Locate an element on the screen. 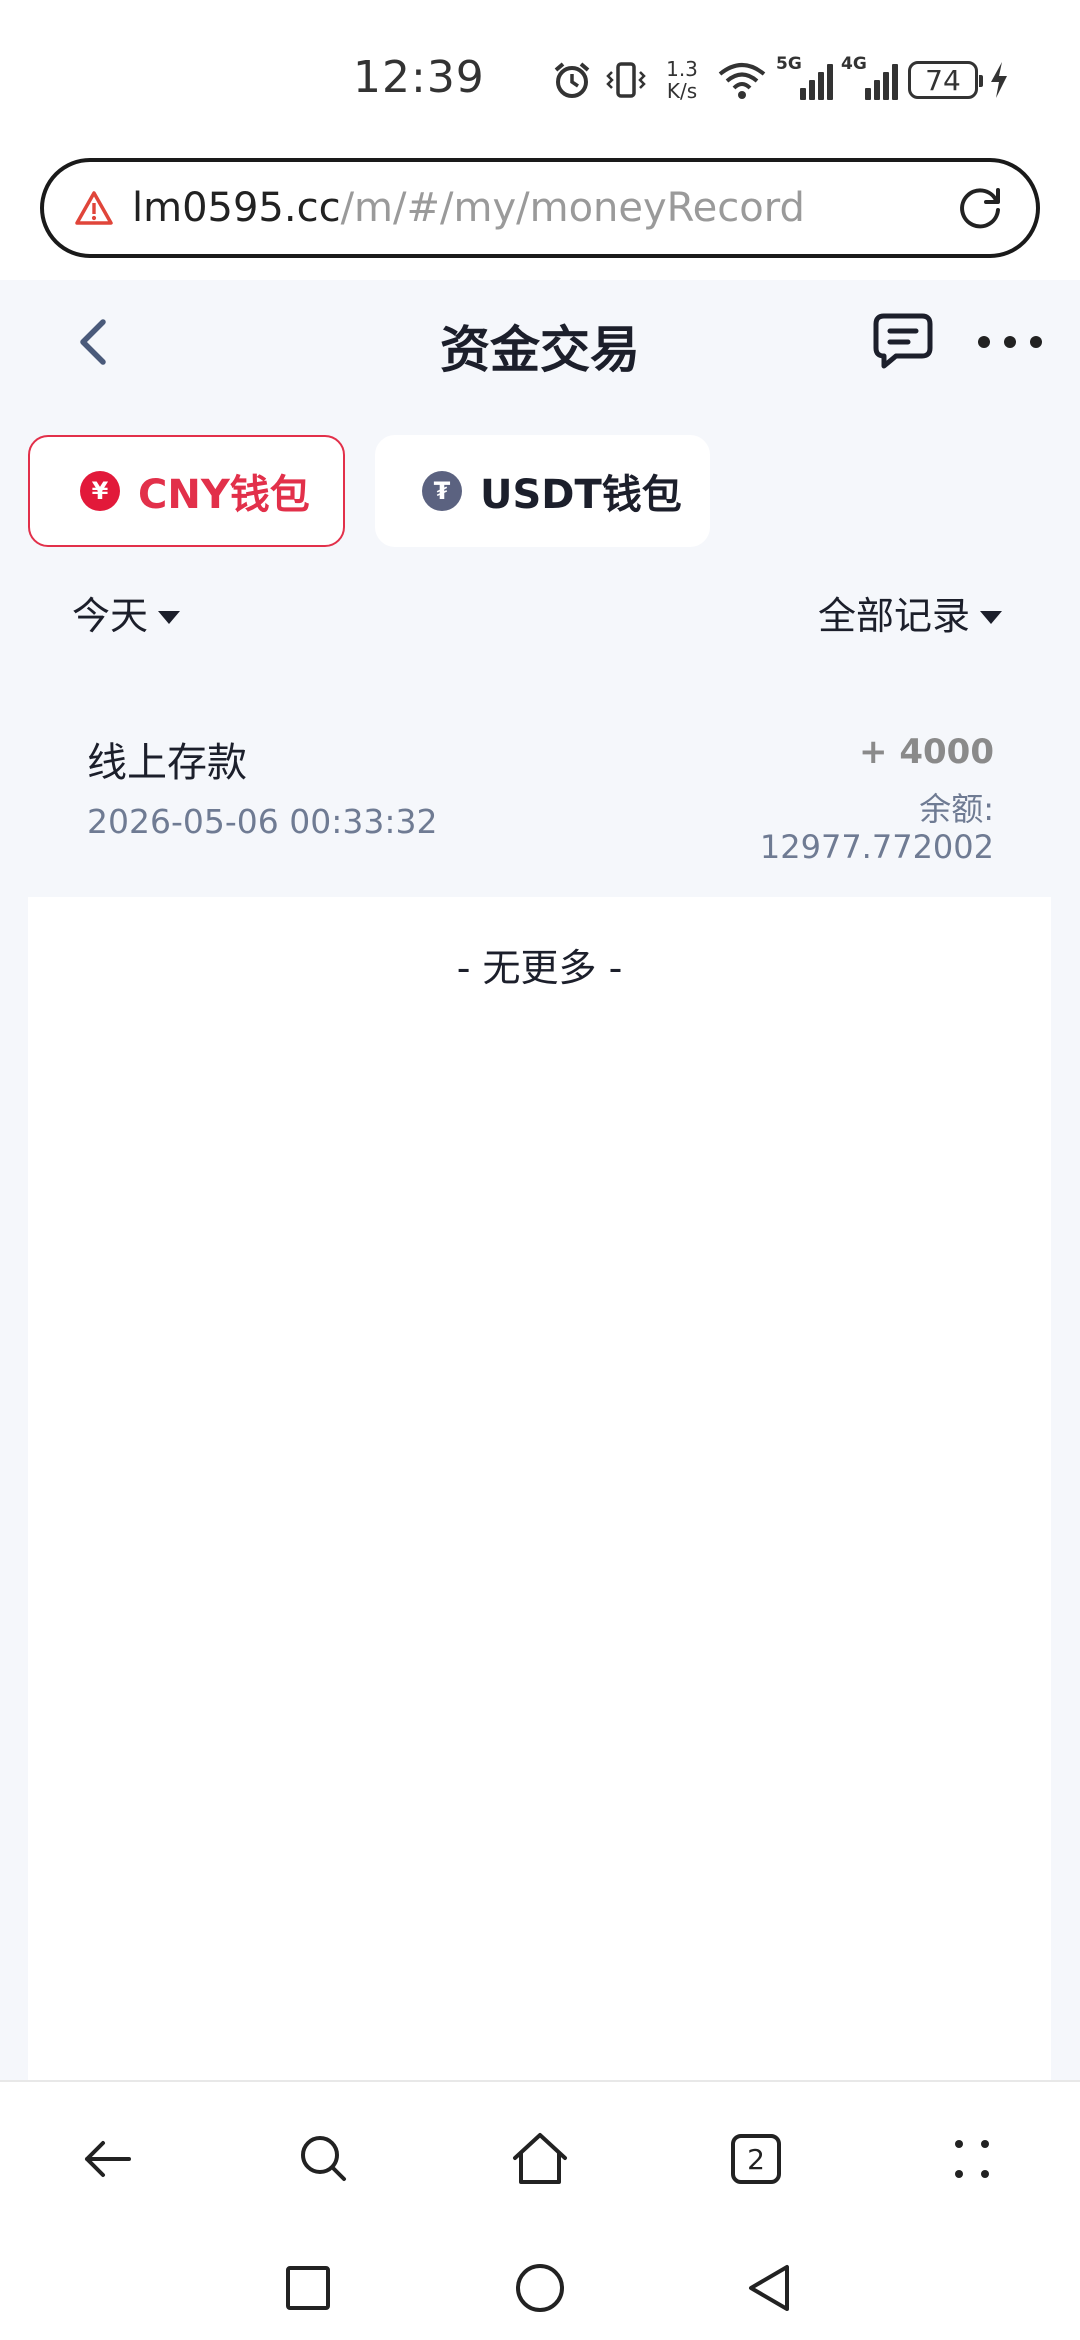 This screenshot has width=1080, height=2340. nav-header: 资金交易 is located at coordinates (540, 342).